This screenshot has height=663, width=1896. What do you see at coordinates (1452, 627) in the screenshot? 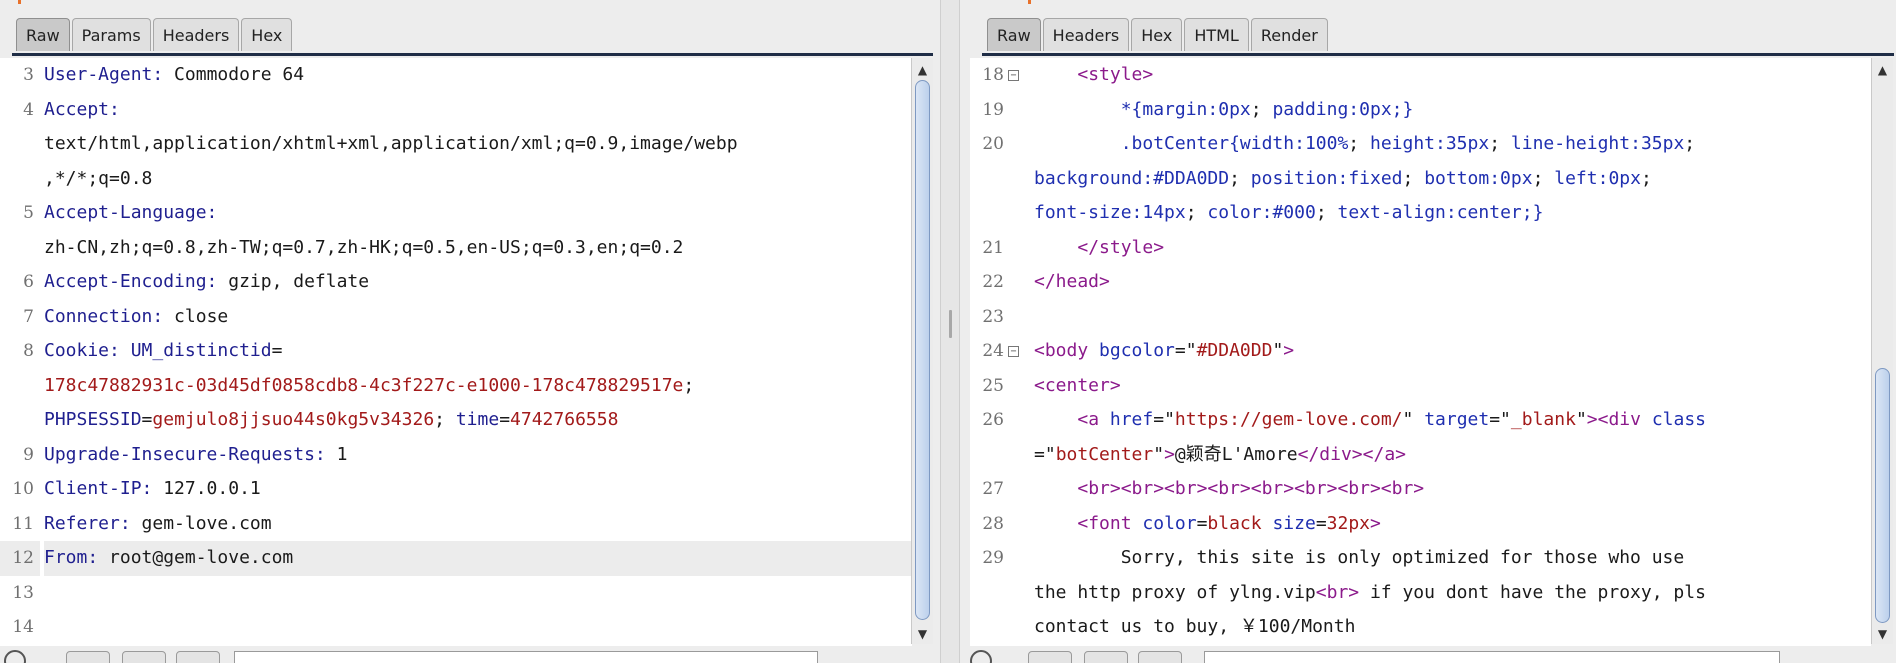
I see `code-line: contact us to buy, ￥100/Month` at bounding box center [1452, 627].